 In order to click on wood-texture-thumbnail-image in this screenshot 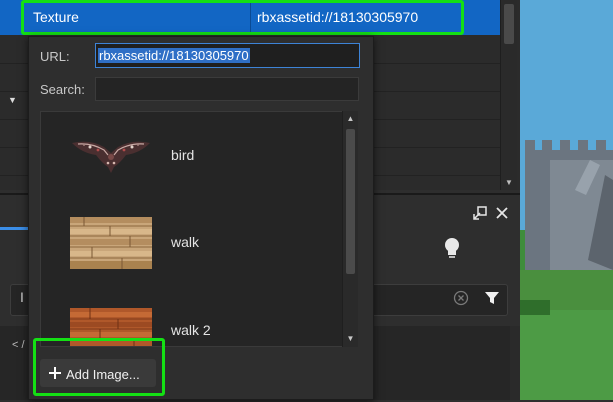, I will do `click(111, 243)`.